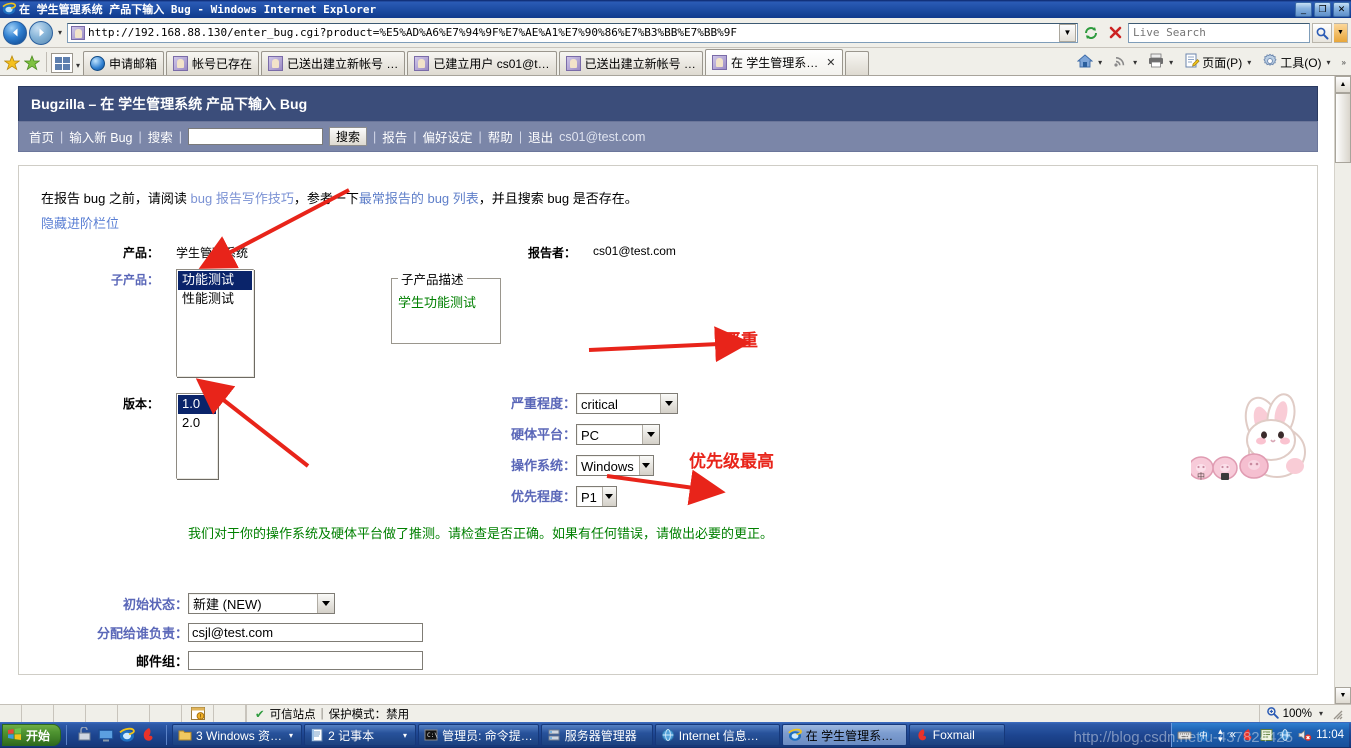  I want to click on scrollbar-thumb, so click(1343, 128).